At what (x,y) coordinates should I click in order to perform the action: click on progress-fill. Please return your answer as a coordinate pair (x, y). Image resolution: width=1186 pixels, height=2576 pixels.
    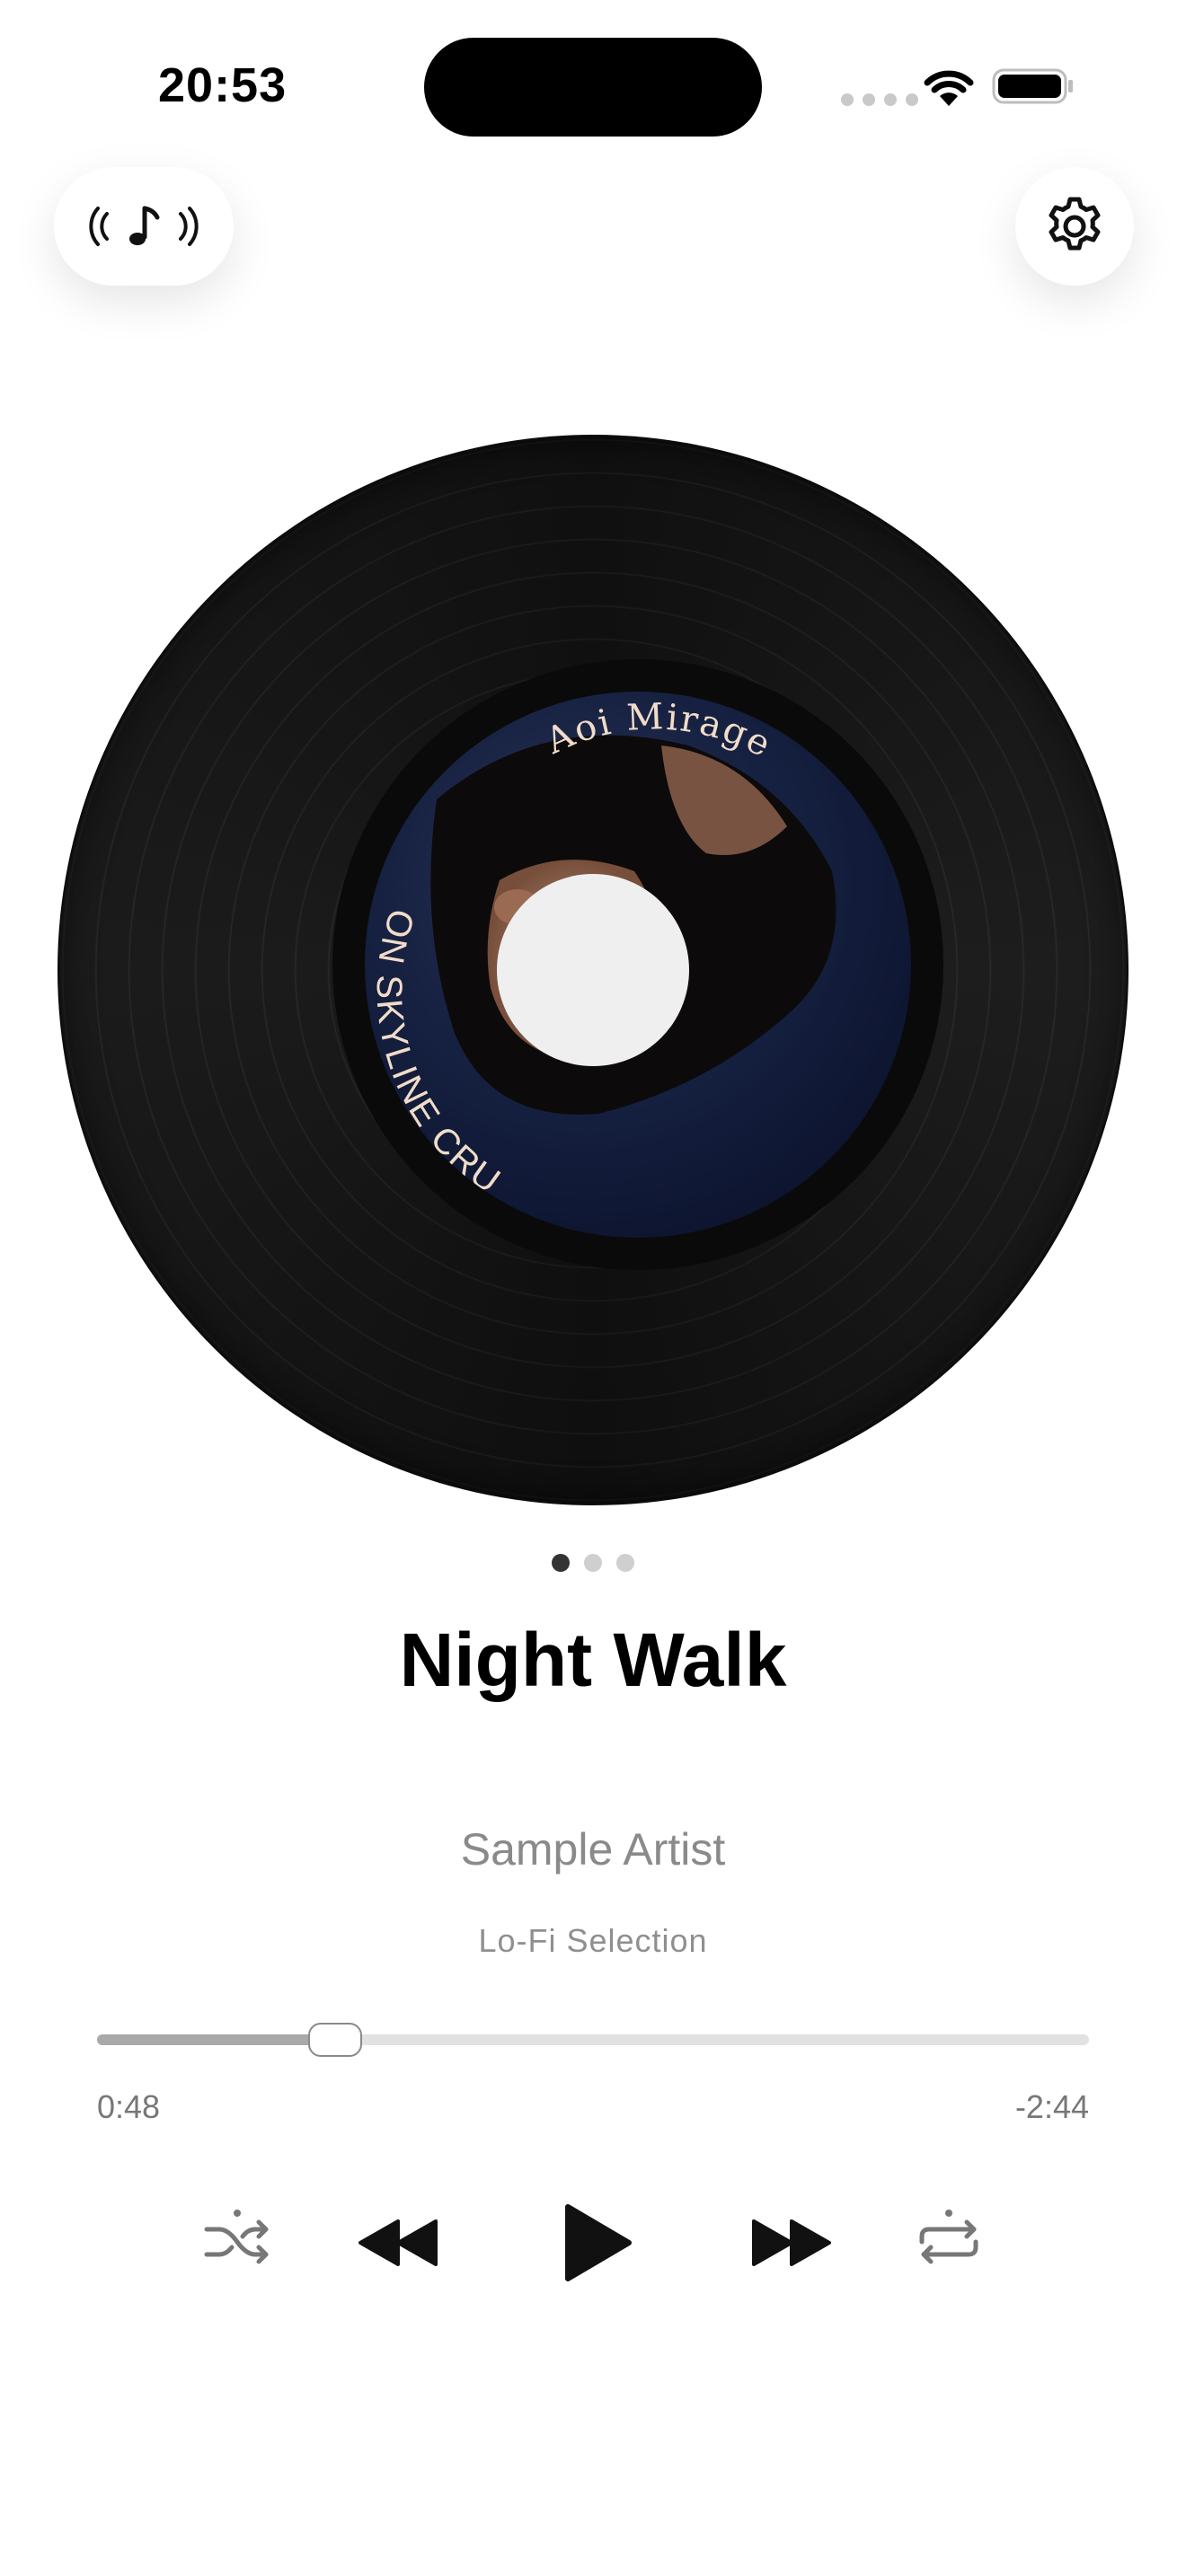
    Looking at the image, I should click on (216, 2039).